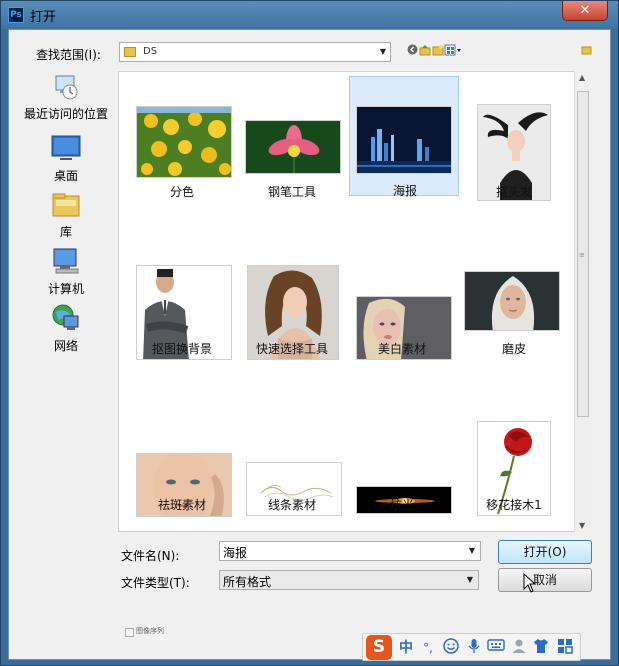 The width and height of the screenshot is (619, 666). Describe the element at coordinates (582, 255) in the screenshot. I see `scroll-grip-icon: ≡` at that location.